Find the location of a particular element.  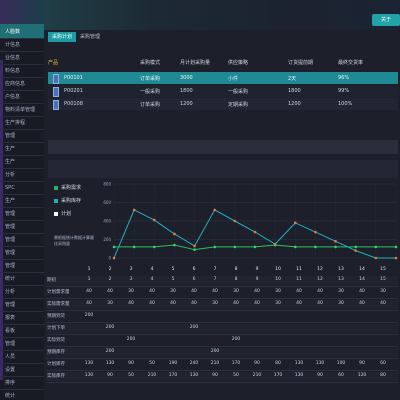

grid-cell: 9 is located at coordinates (257, 279).